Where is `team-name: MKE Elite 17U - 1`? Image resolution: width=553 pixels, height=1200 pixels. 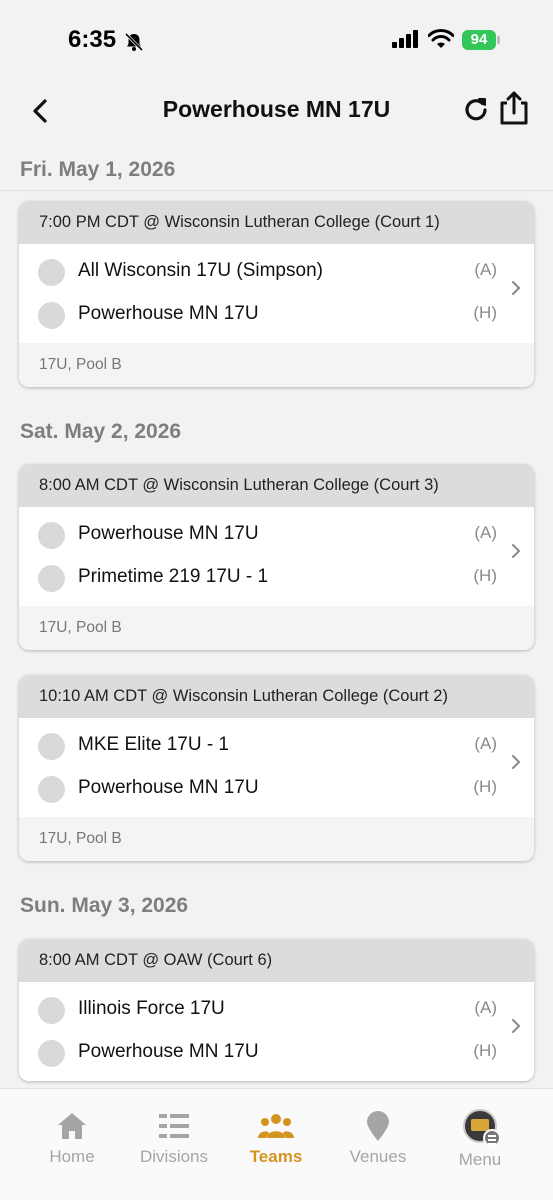 team-name: MKE Elite 17U - 1 is located at coordinates (153, 744).